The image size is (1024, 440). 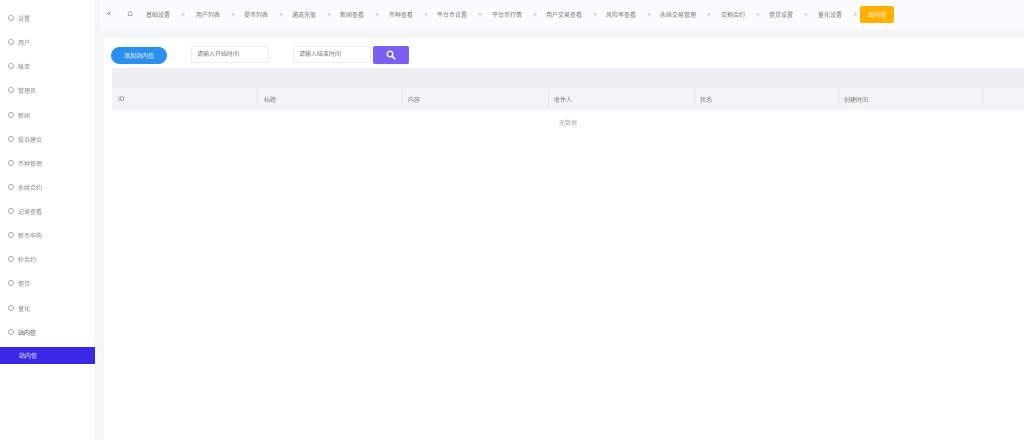 What do you see at coordinates (130, 14) in the screenshot?
I see `home-icon: ⌂` at bounding box center [130, 14].